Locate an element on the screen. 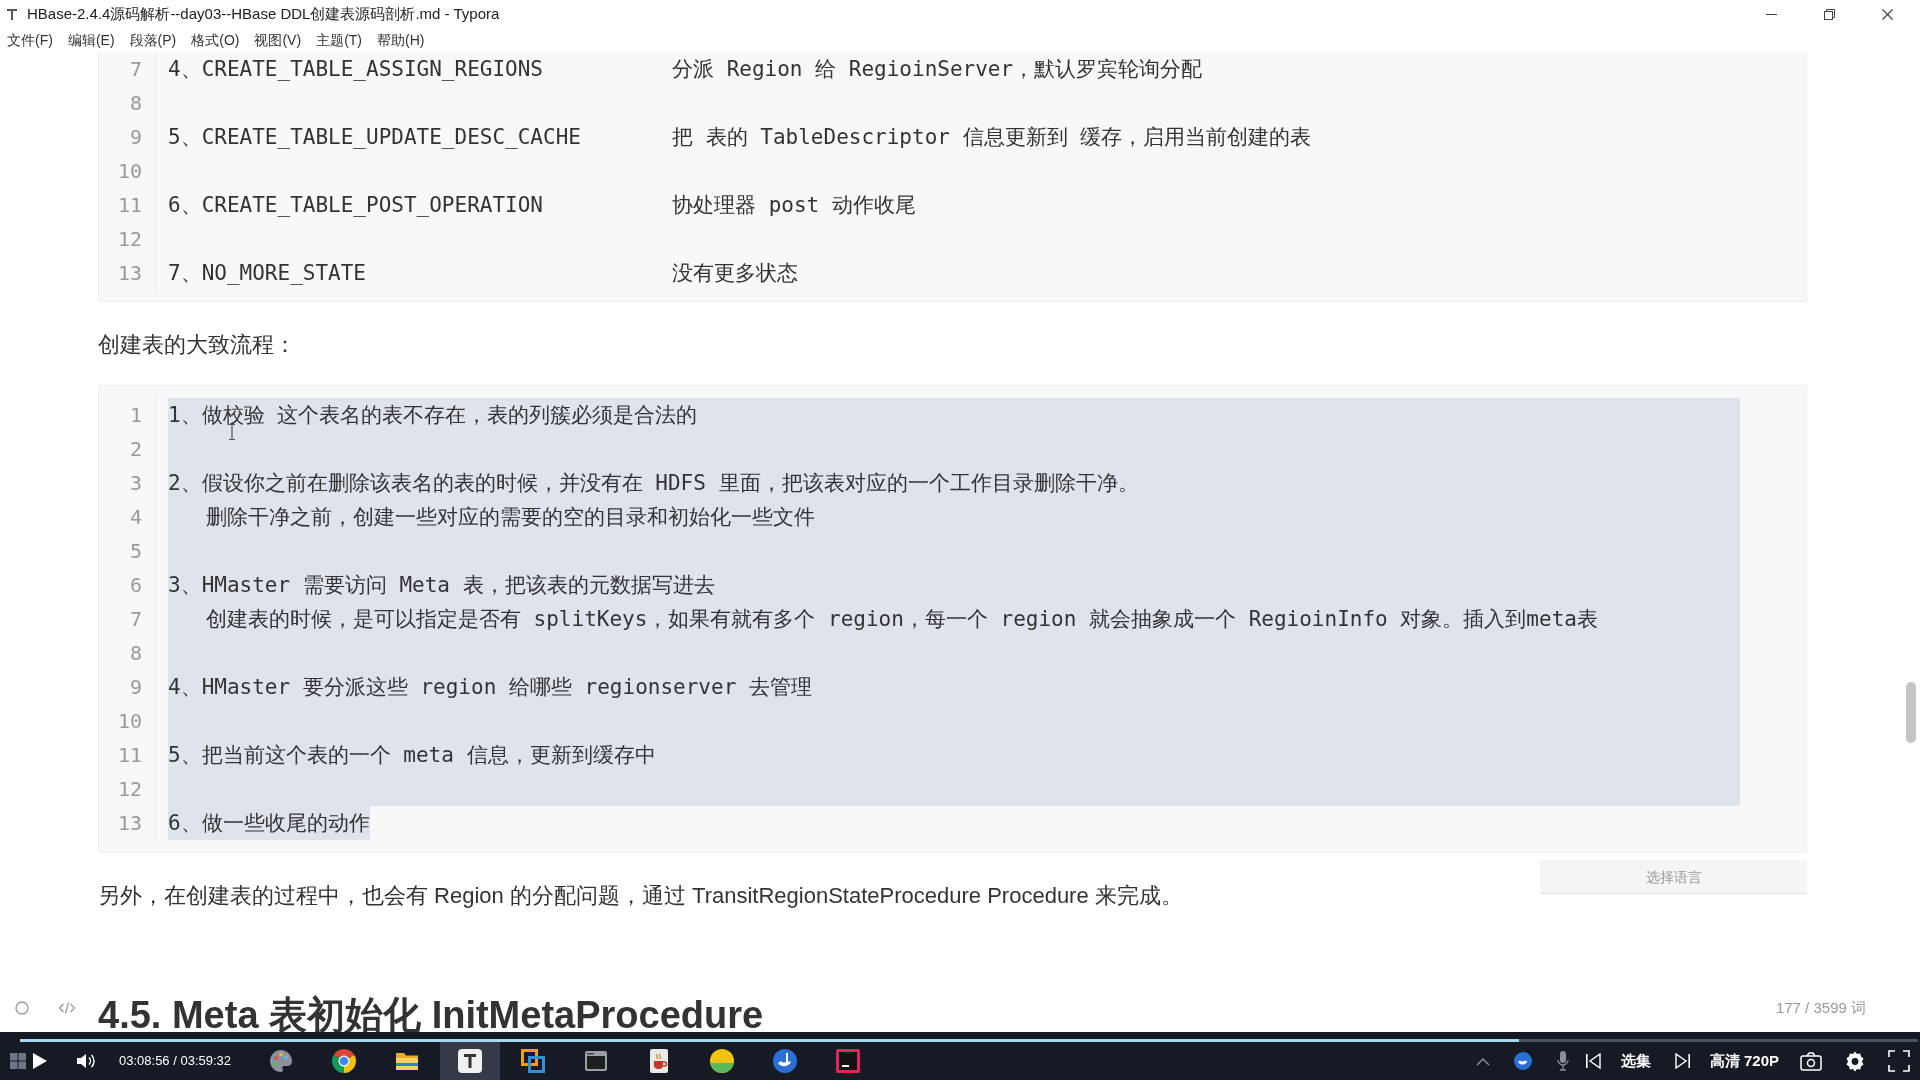  line-number: 5 is located at coordinates (135, 551).